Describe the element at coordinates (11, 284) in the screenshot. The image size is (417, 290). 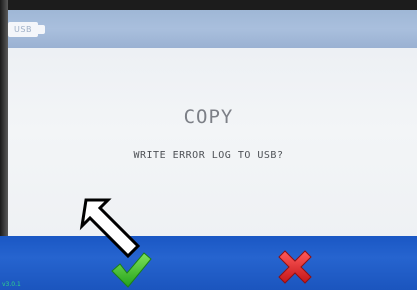
I see `version-label: v3.0.1` at that location.